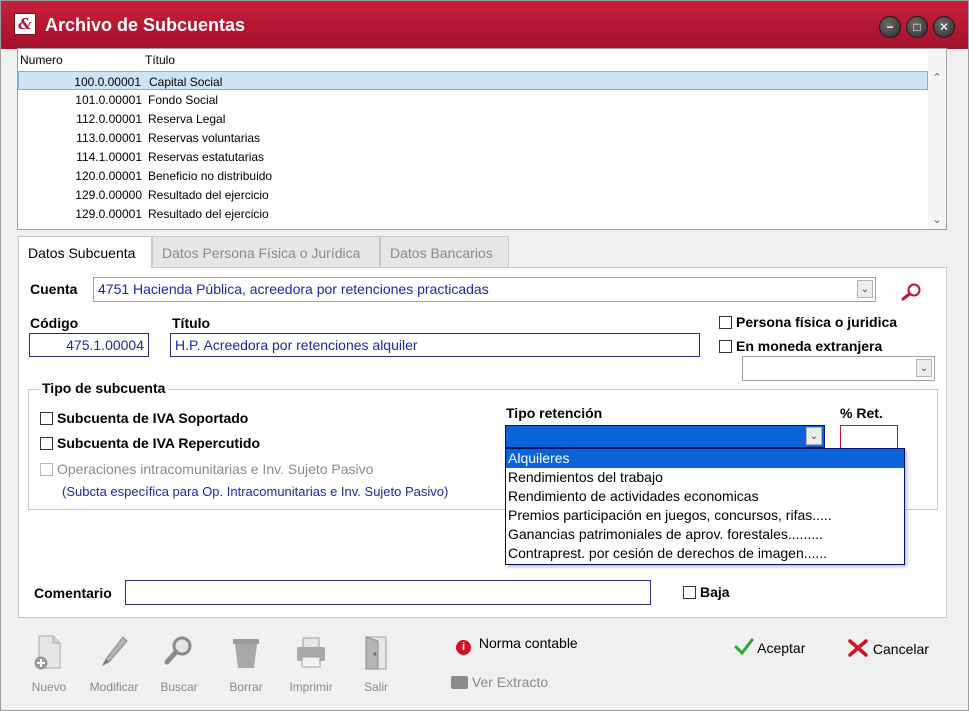  Describe the element at coordinates (705, 458) in the screenshot. I see `dropdown-option: Alquileres` at that location.